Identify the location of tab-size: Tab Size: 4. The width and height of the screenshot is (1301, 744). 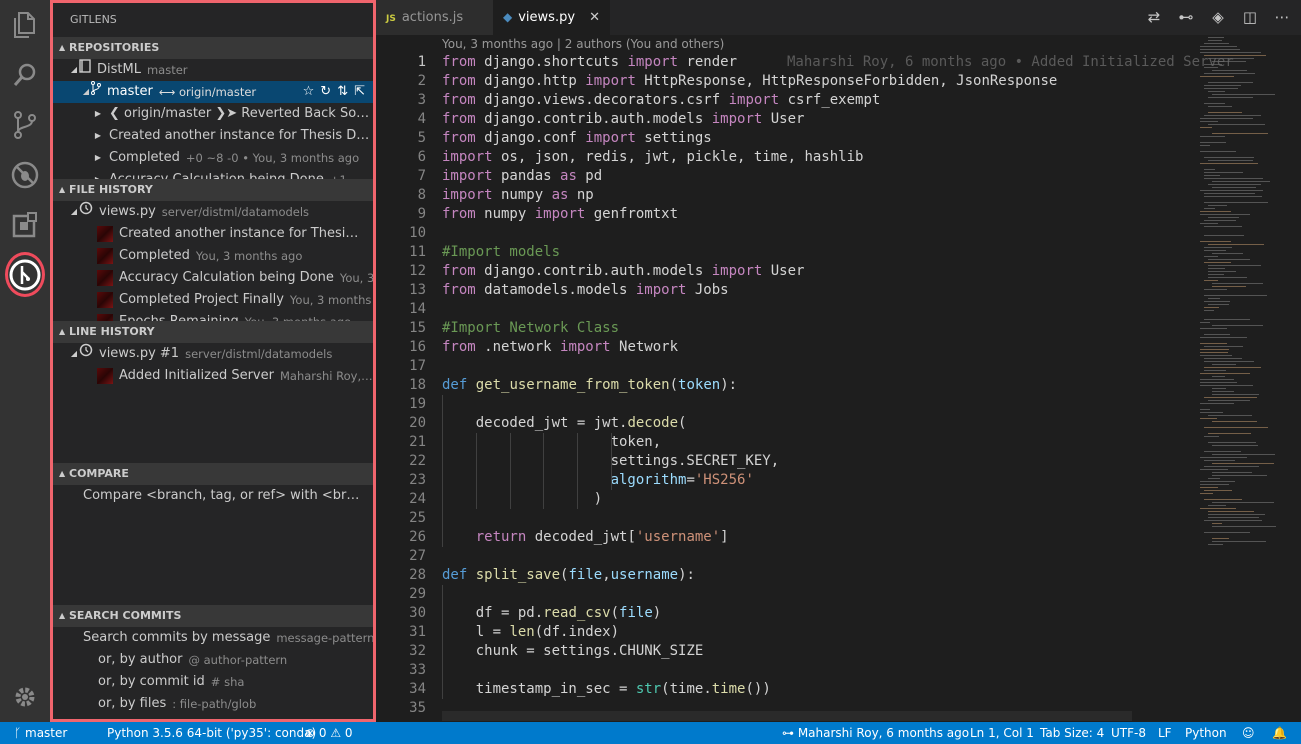
(1072, 733).